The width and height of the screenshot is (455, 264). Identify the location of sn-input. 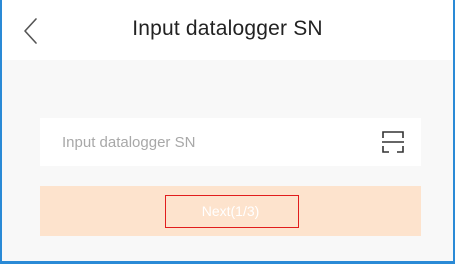
(205, 142).